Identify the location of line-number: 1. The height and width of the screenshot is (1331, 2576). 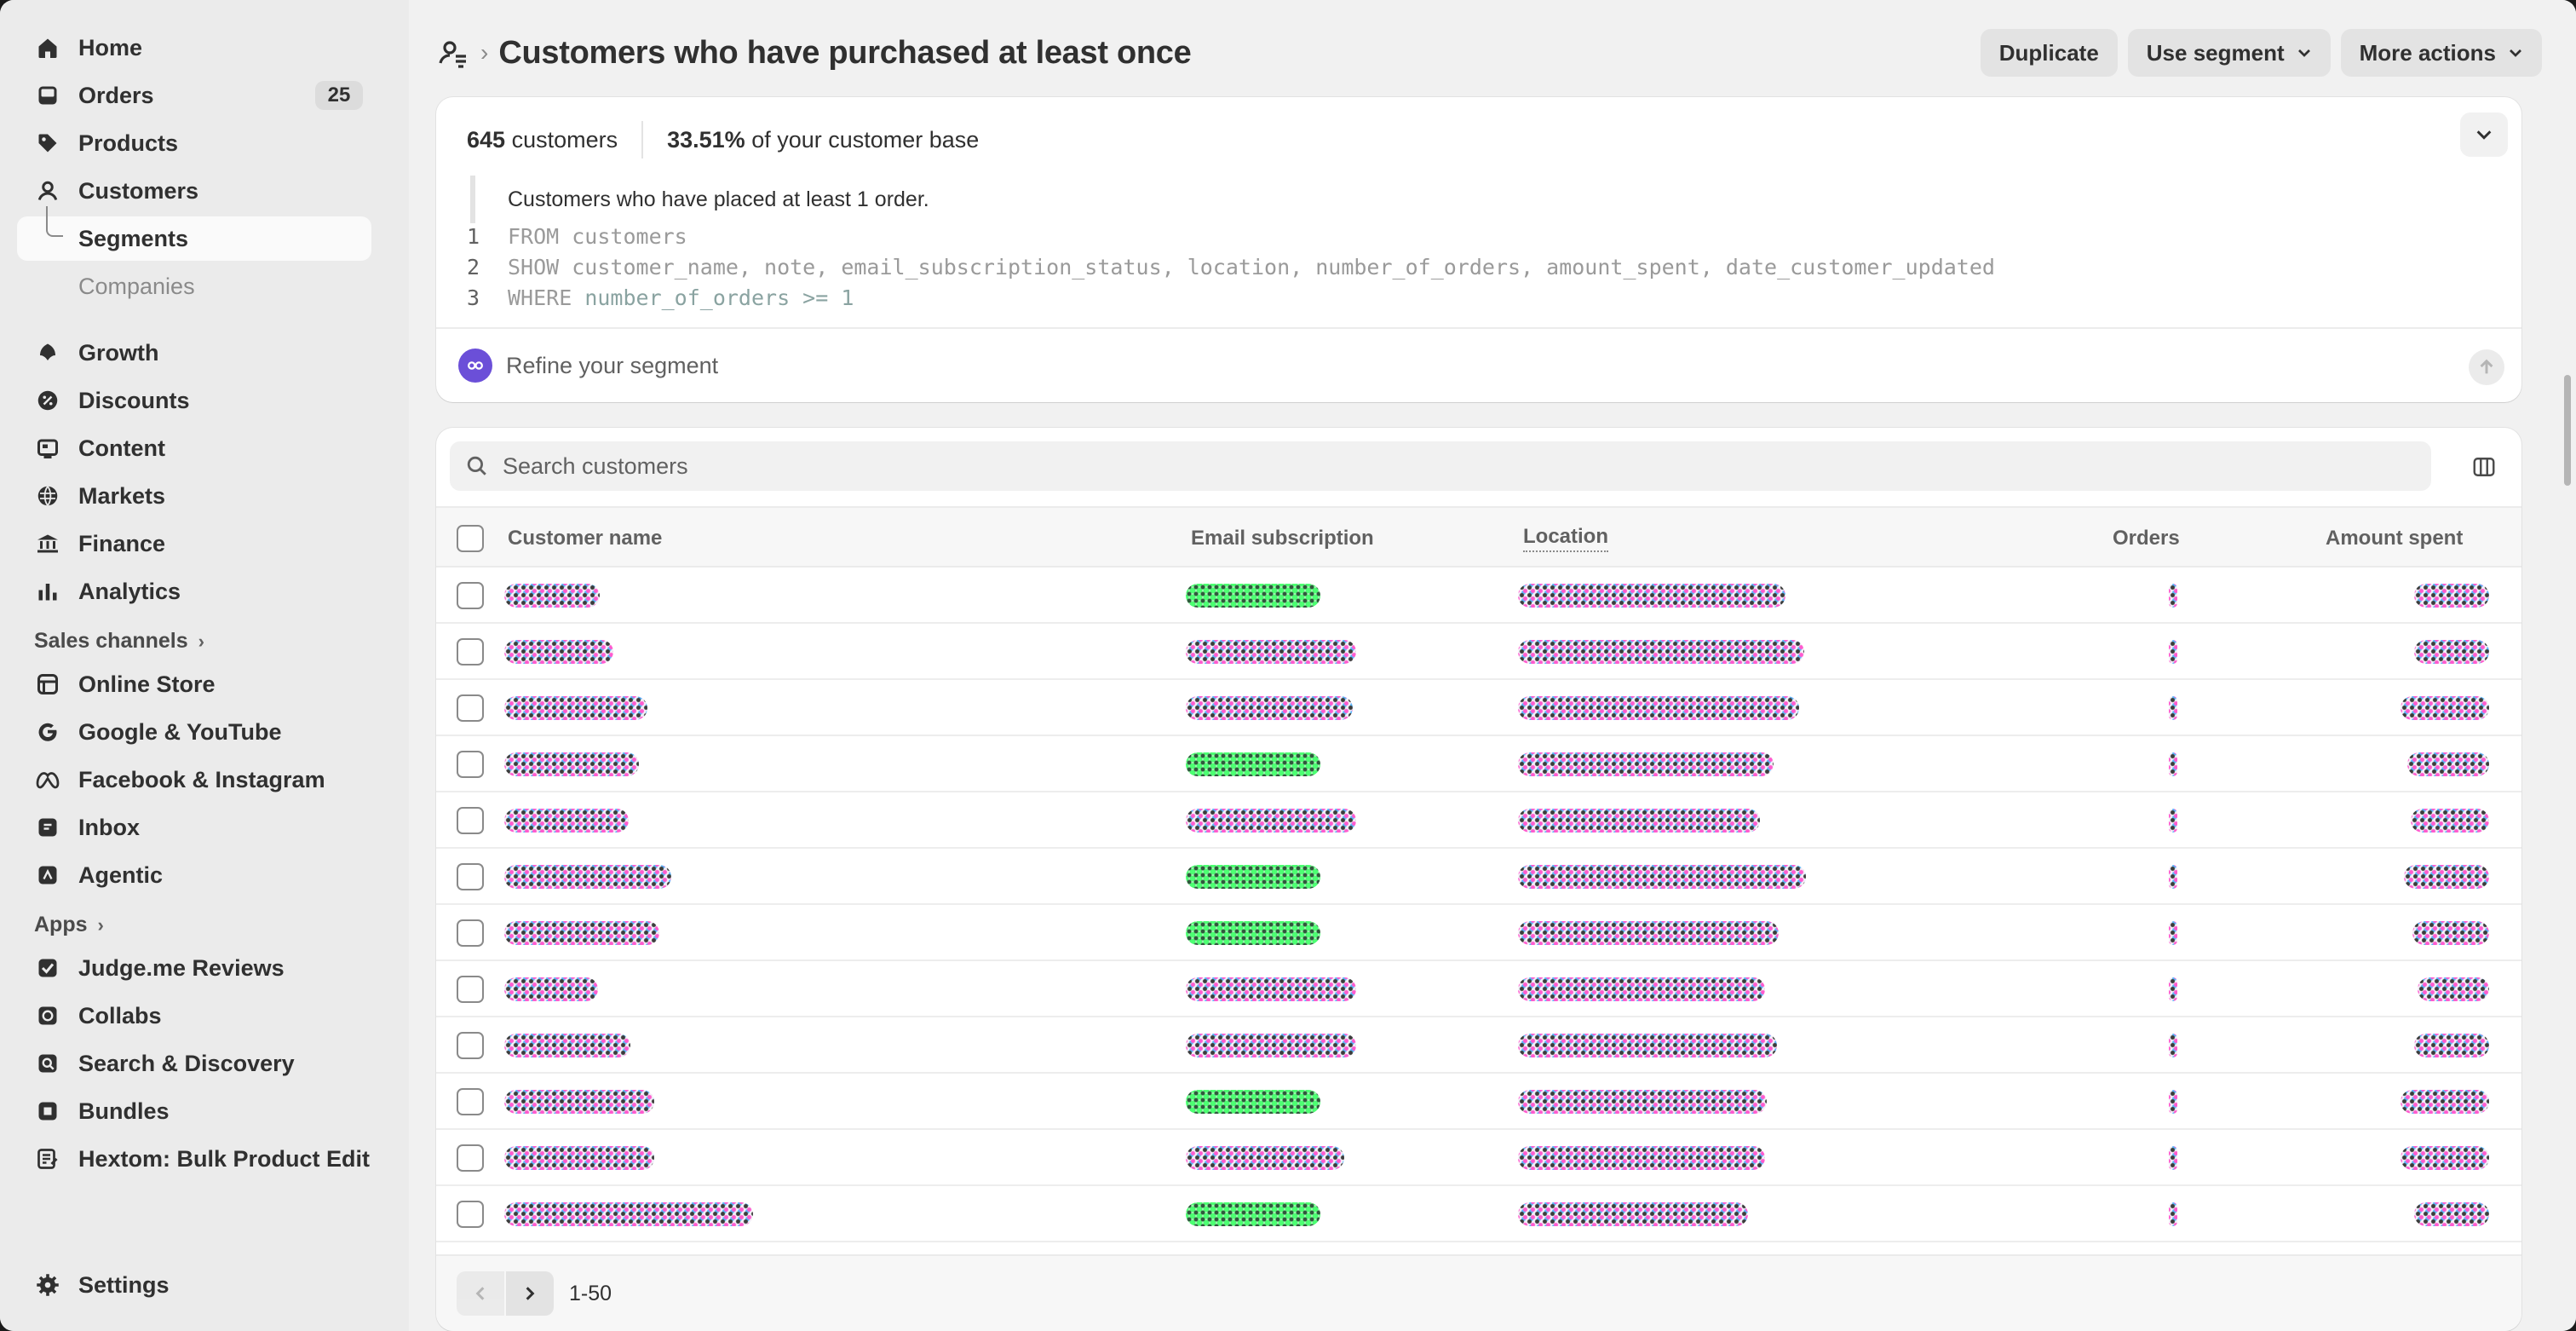
(474, 236).